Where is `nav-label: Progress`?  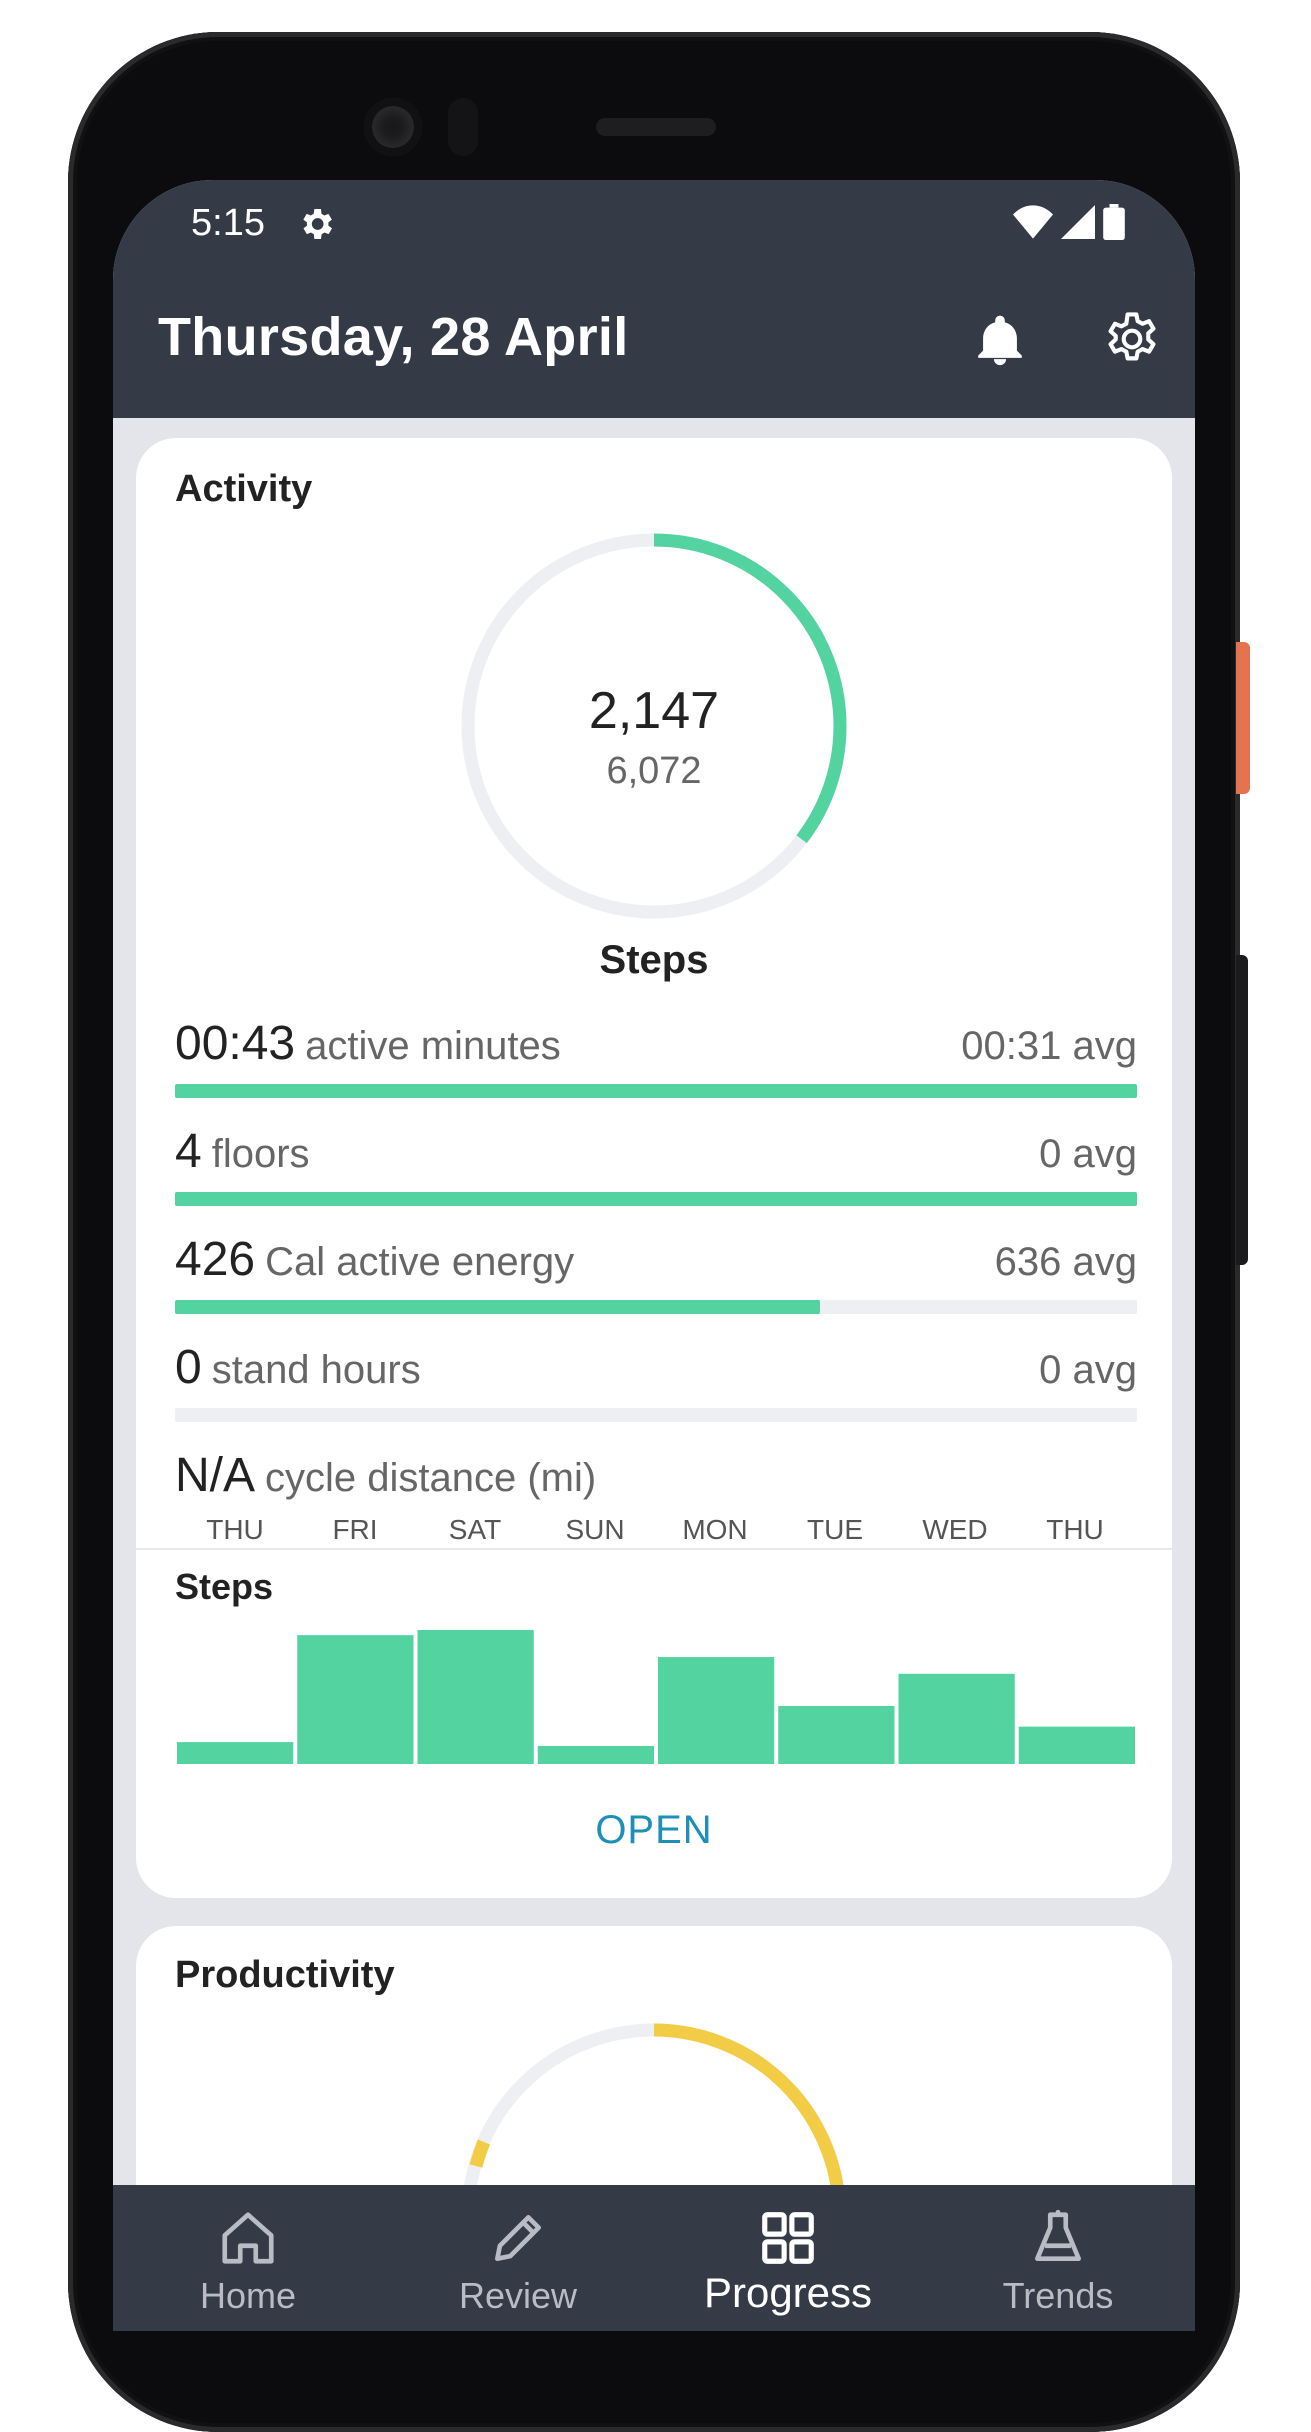 nav-label: Progress is located at coordinates (788, 2292).